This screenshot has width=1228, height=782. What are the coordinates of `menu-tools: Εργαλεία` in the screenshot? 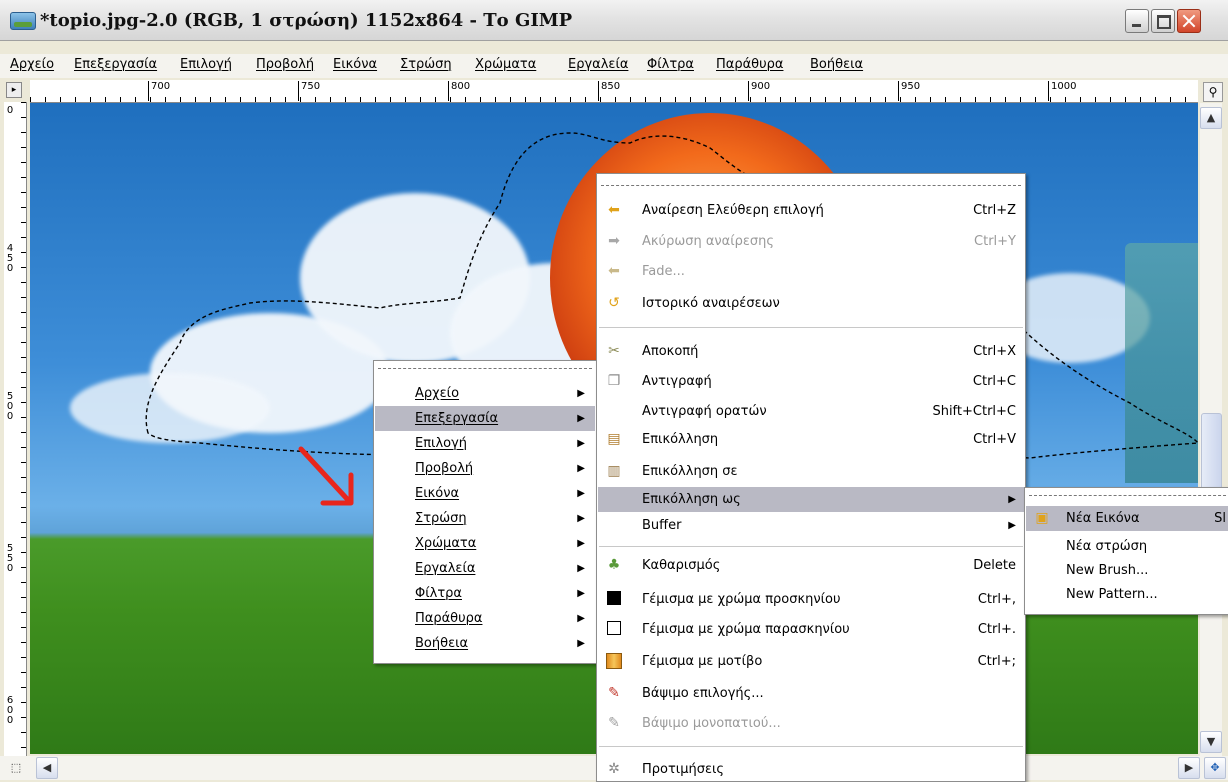 It's located at (598, 64).